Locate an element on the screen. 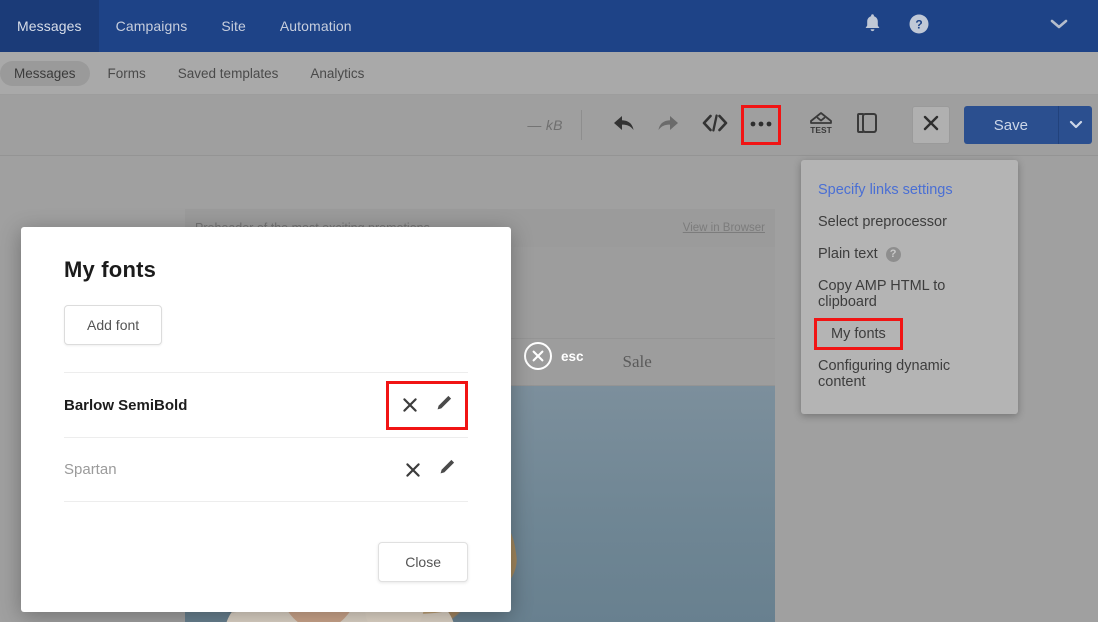  menu-item-copy-amp-html-to-clipboard: Copy AMP HTML to clipboard is located at coordinates (909, 294).